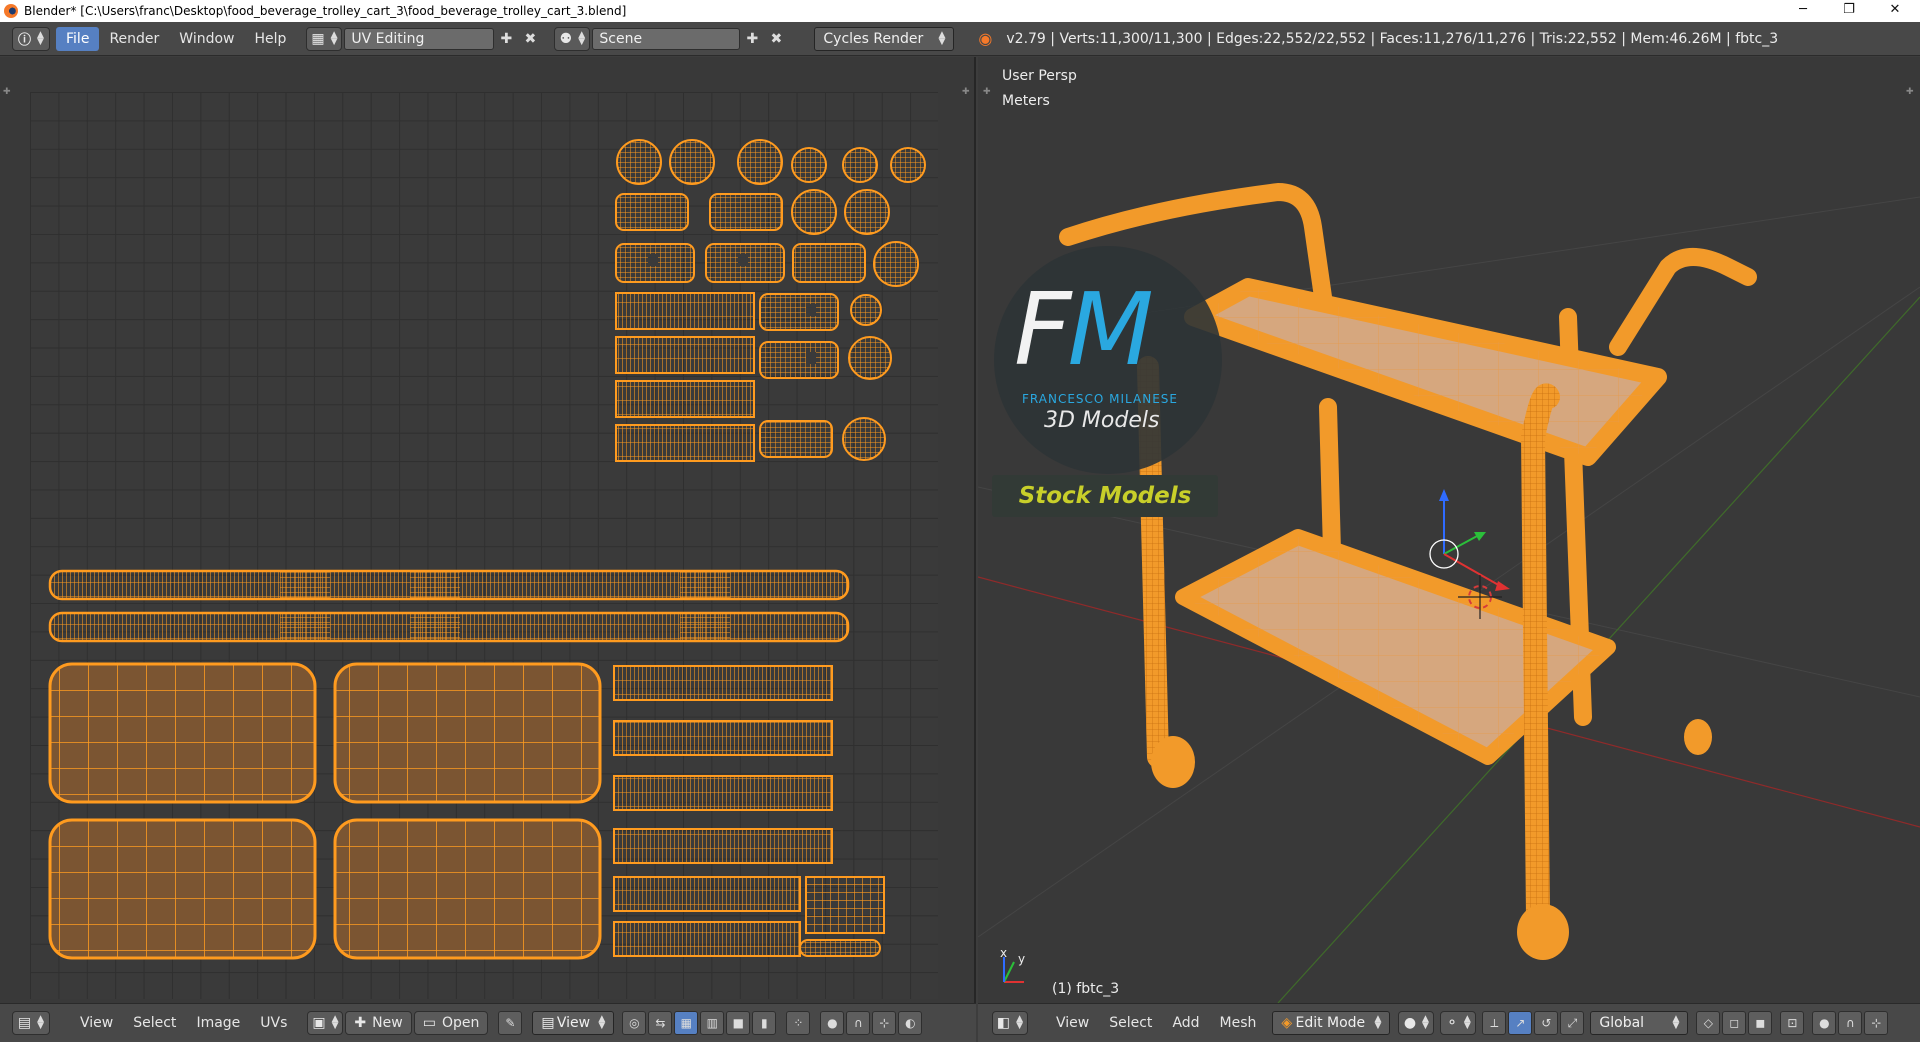  I want to click on uv-channel-icon: ◐, so click(910, 1023).